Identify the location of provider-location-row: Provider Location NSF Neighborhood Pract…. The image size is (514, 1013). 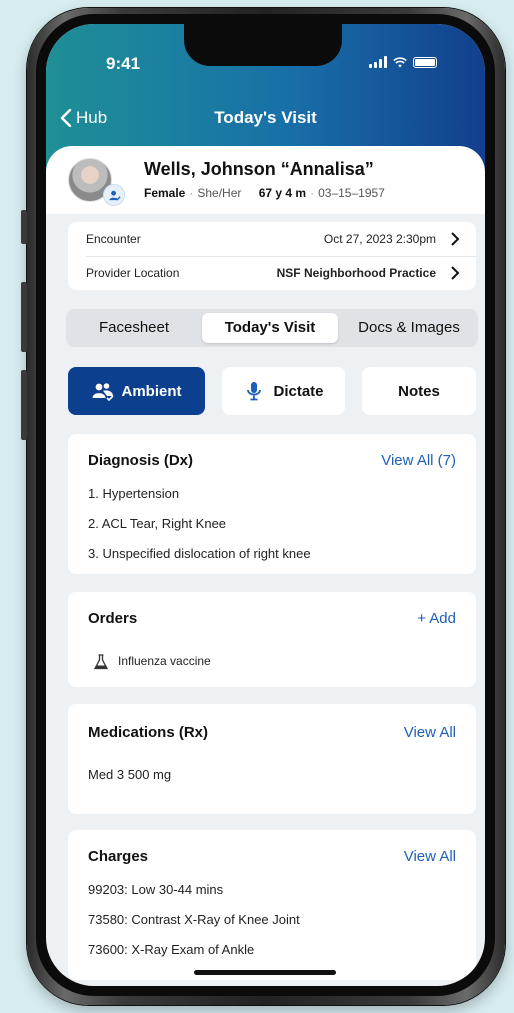
(272, 273).